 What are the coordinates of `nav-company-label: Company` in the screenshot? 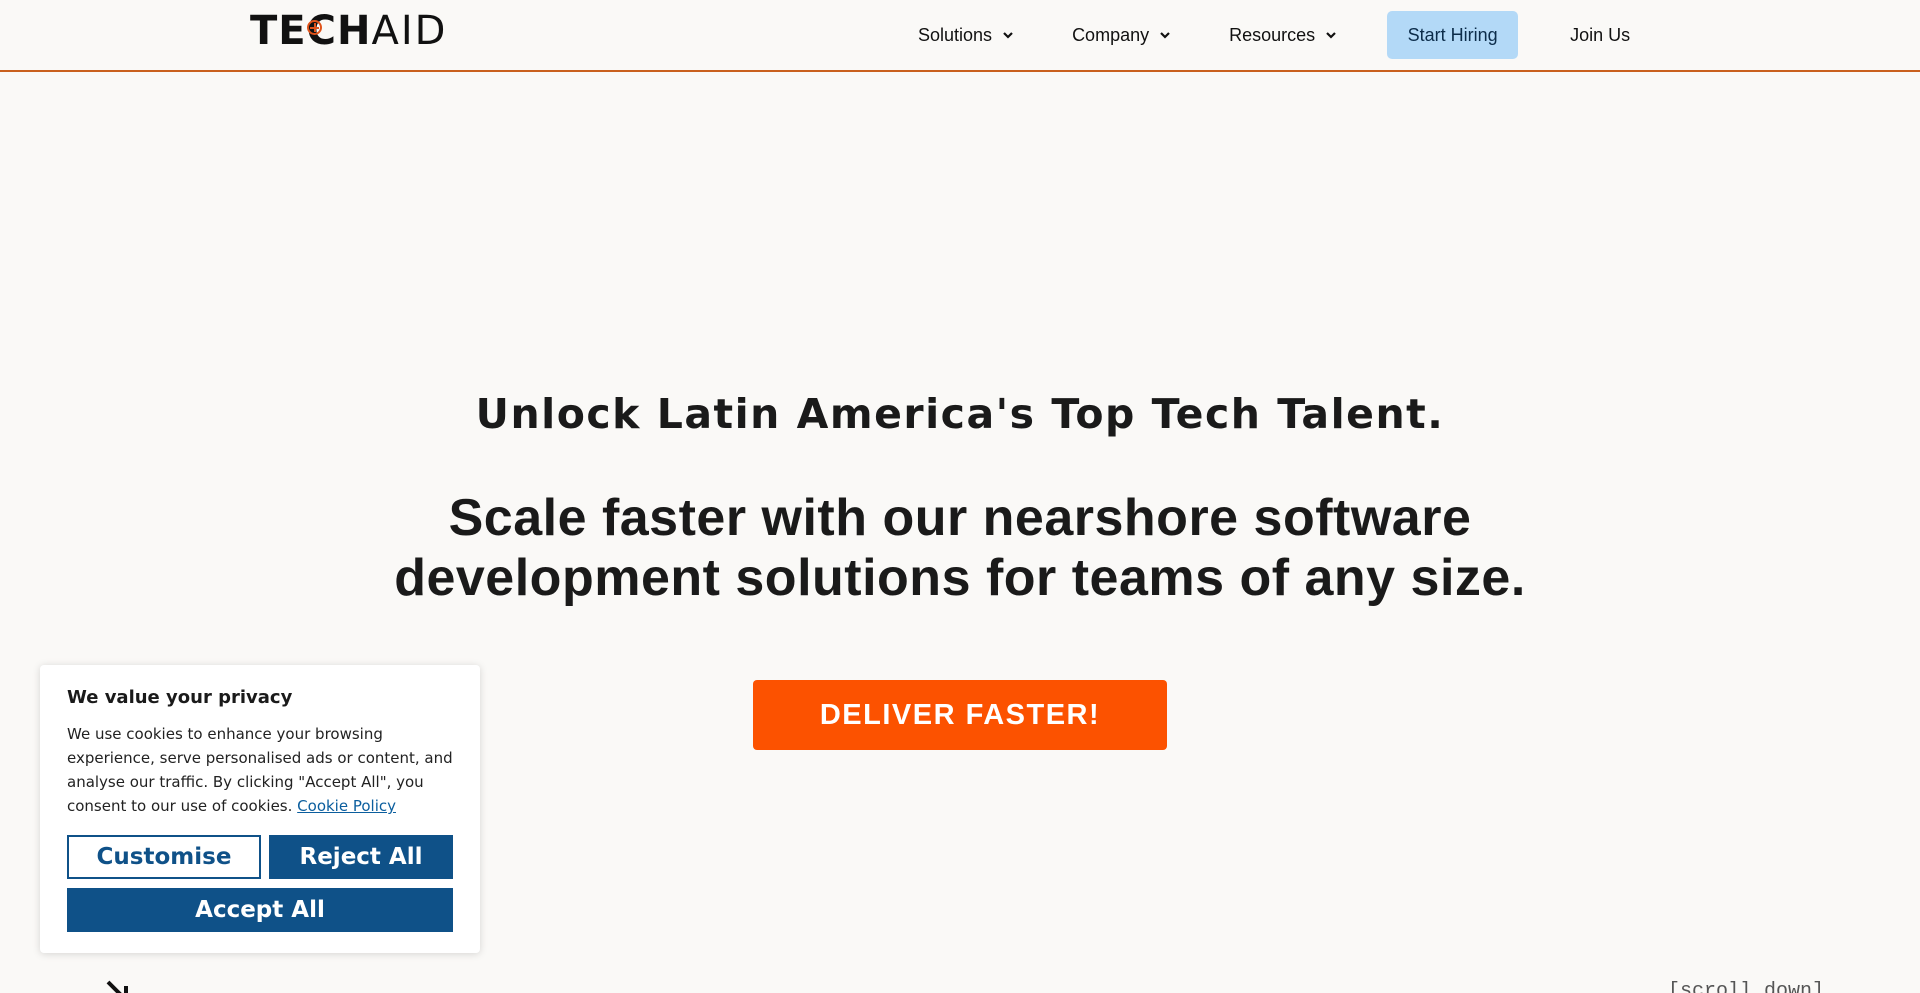 It's located at (1111, 34).